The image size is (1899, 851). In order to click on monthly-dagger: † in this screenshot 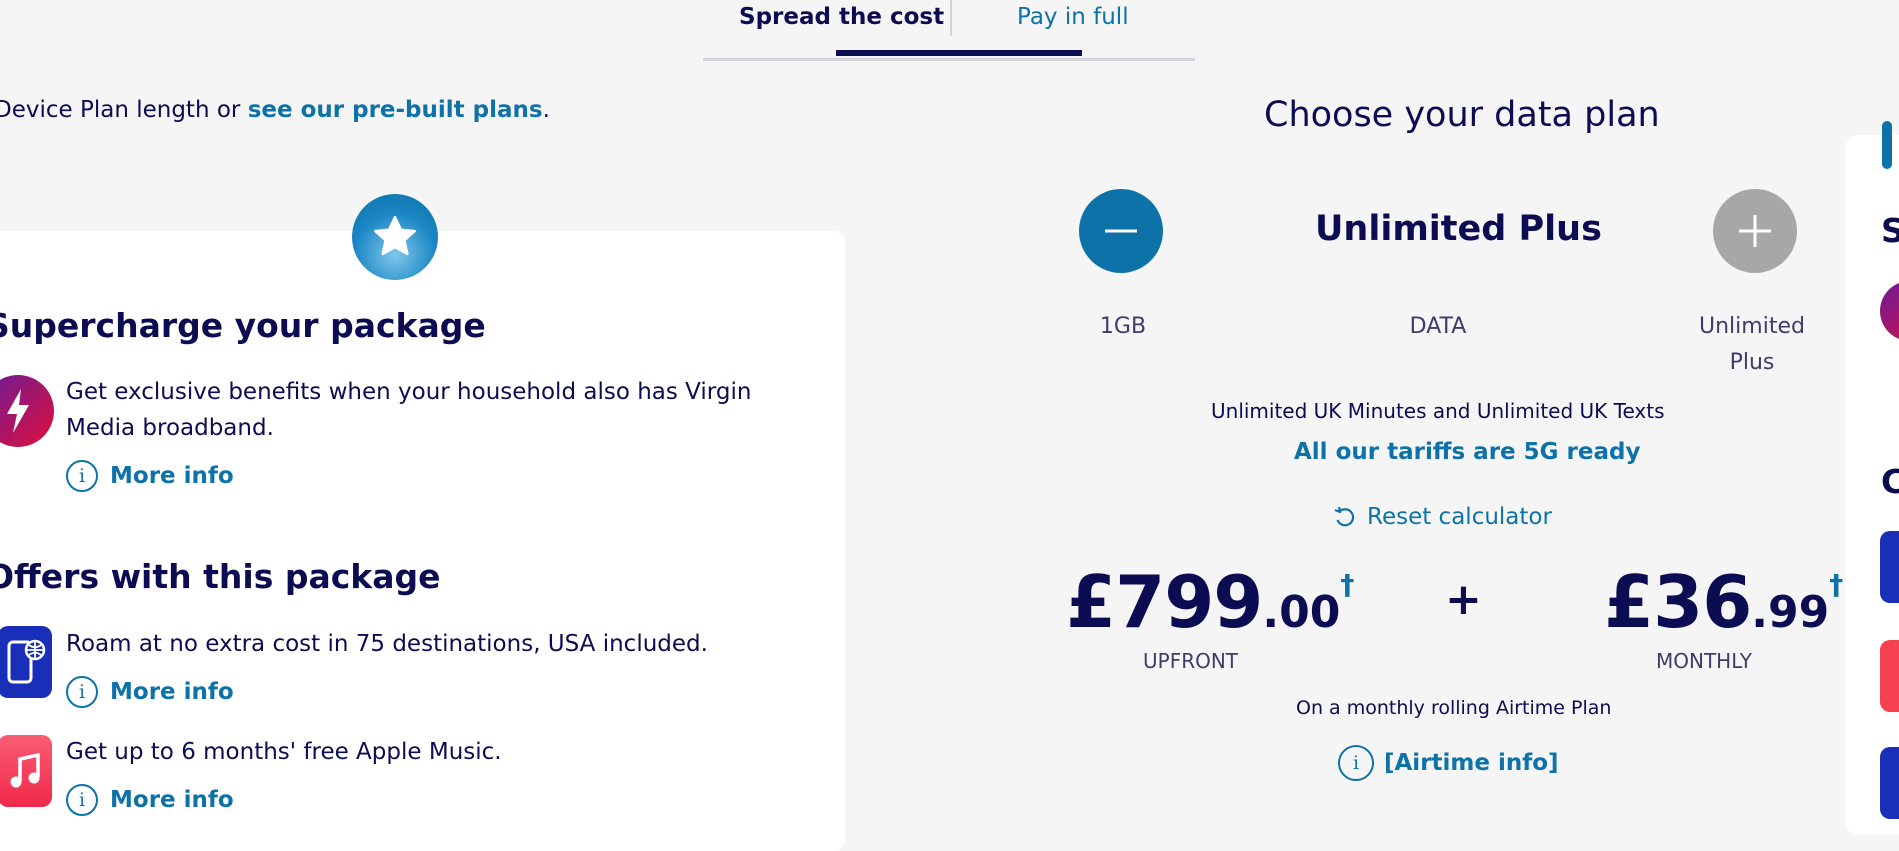, I will do `click(1836, 584)`.